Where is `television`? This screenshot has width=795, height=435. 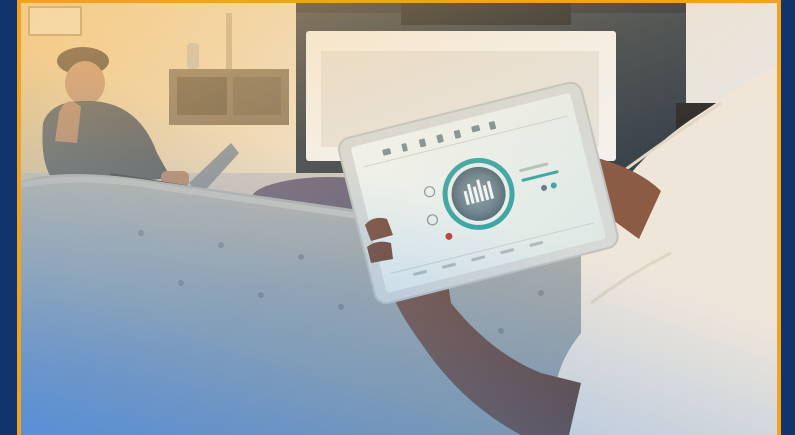
television is located at coordinates (486, 14).